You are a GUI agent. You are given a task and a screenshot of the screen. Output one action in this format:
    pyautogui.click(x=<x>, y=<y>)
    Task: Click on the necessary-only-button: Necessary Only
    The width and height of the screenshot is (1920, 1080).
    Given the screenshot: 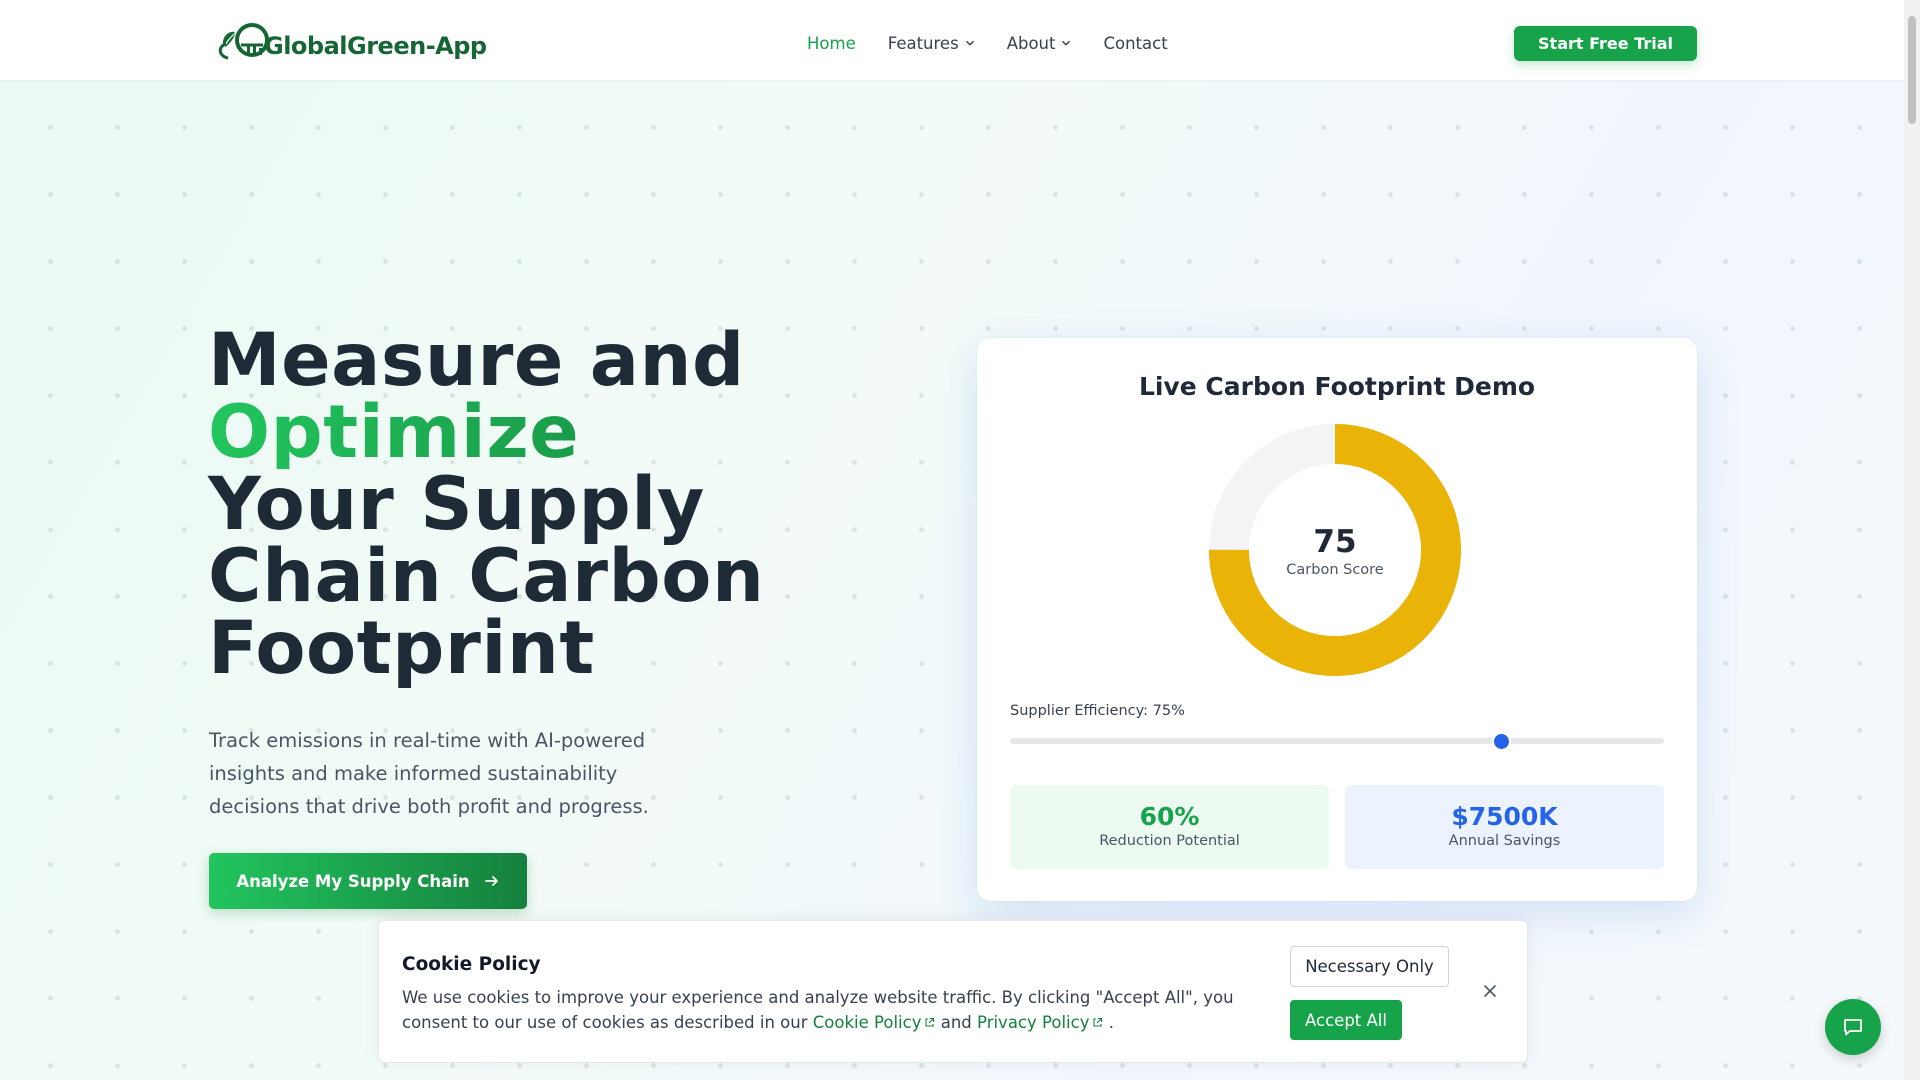 What is the action you would take?
    pyautogui.click(x=1369, y=966)
    